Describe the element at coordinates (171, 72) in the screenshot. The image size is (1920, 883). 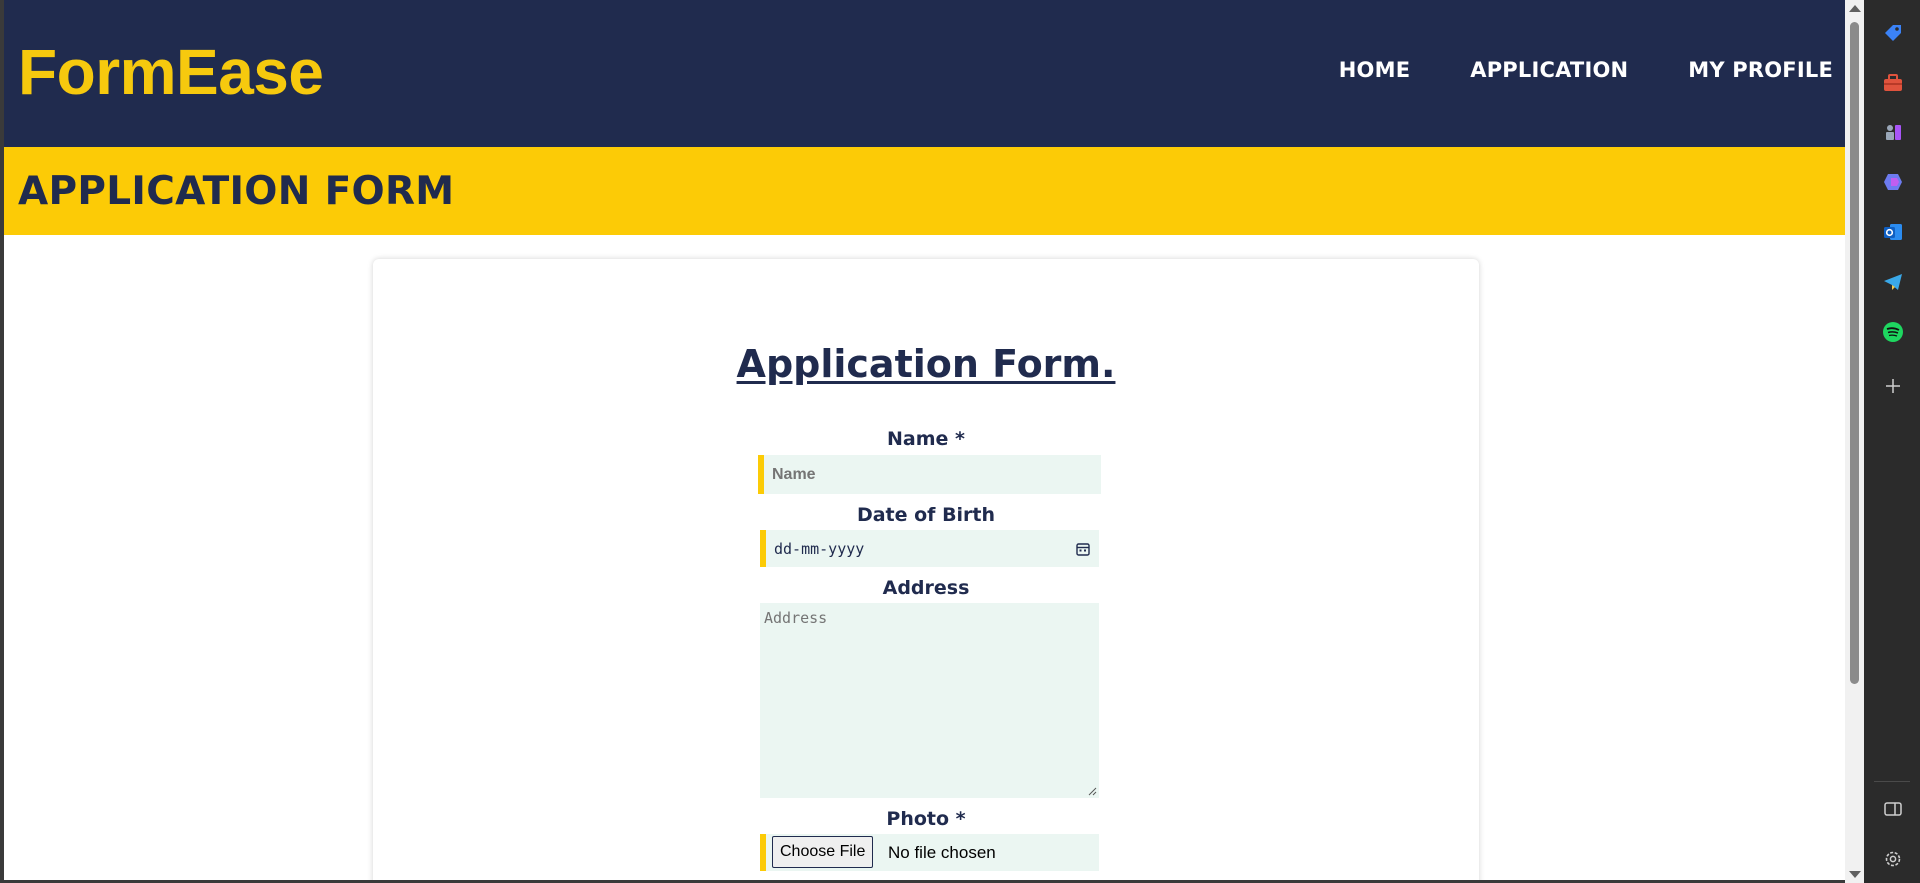
I see `brand-logo: FormEase` at that location.